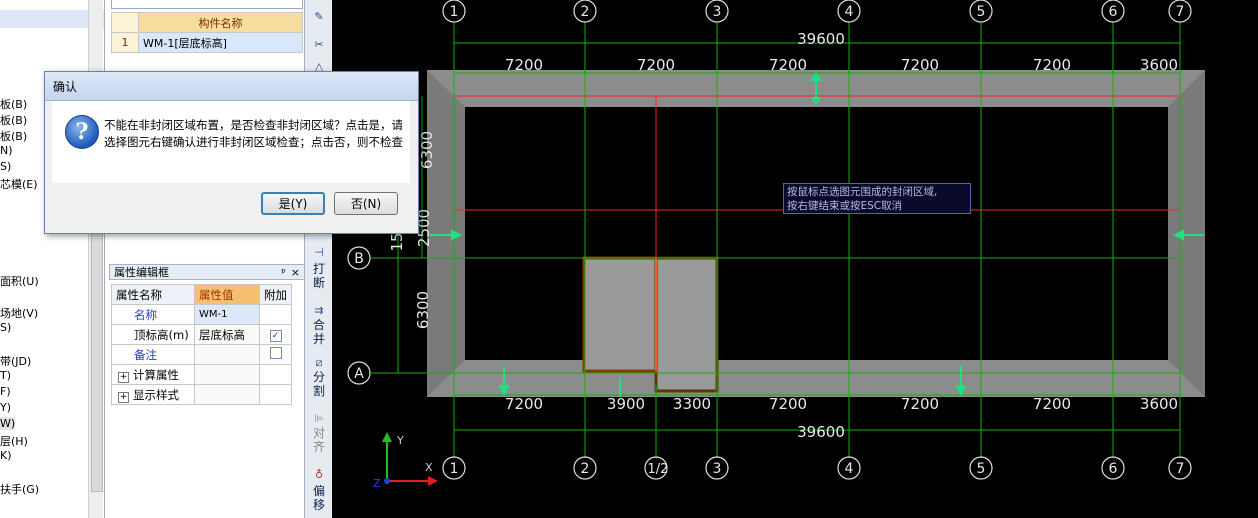 Image resolution: width=1258 pixels, height=518 pixels. I want to click on scissors-icon: ✂, so click(319, 44).